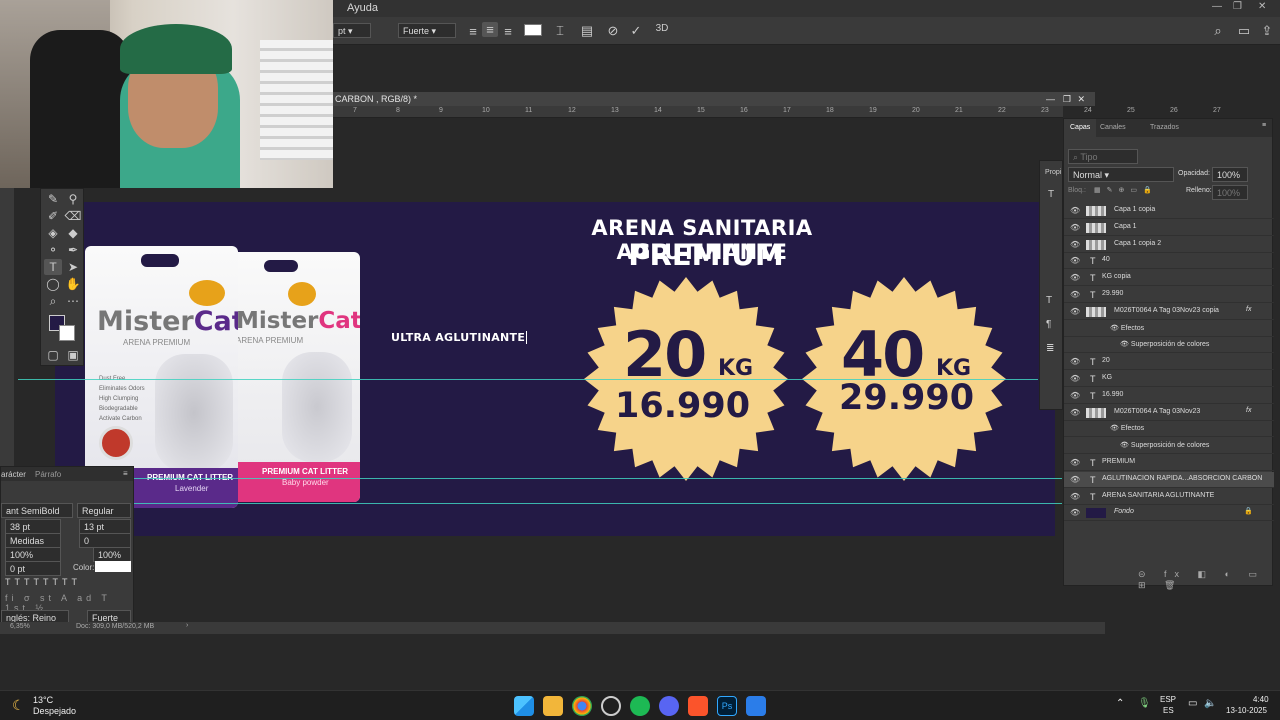  I want to click on tab-paragraph: Párrafo, so click(48, 474).